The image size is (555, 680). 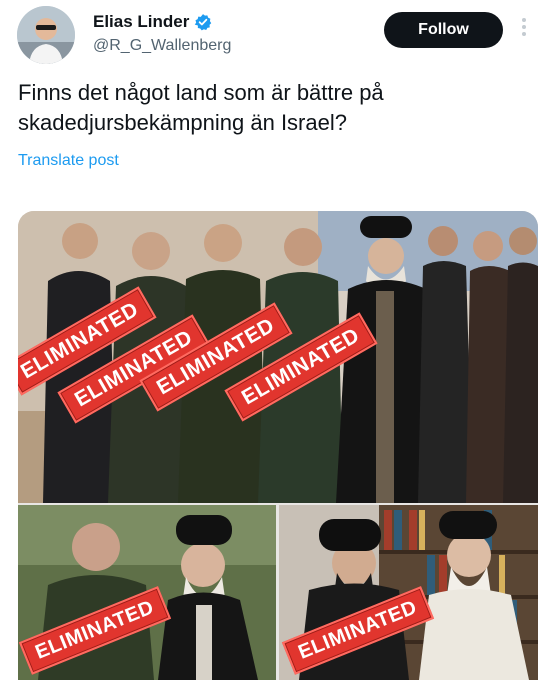 I want to click on more-options-icon, so click(x=524, y=30).